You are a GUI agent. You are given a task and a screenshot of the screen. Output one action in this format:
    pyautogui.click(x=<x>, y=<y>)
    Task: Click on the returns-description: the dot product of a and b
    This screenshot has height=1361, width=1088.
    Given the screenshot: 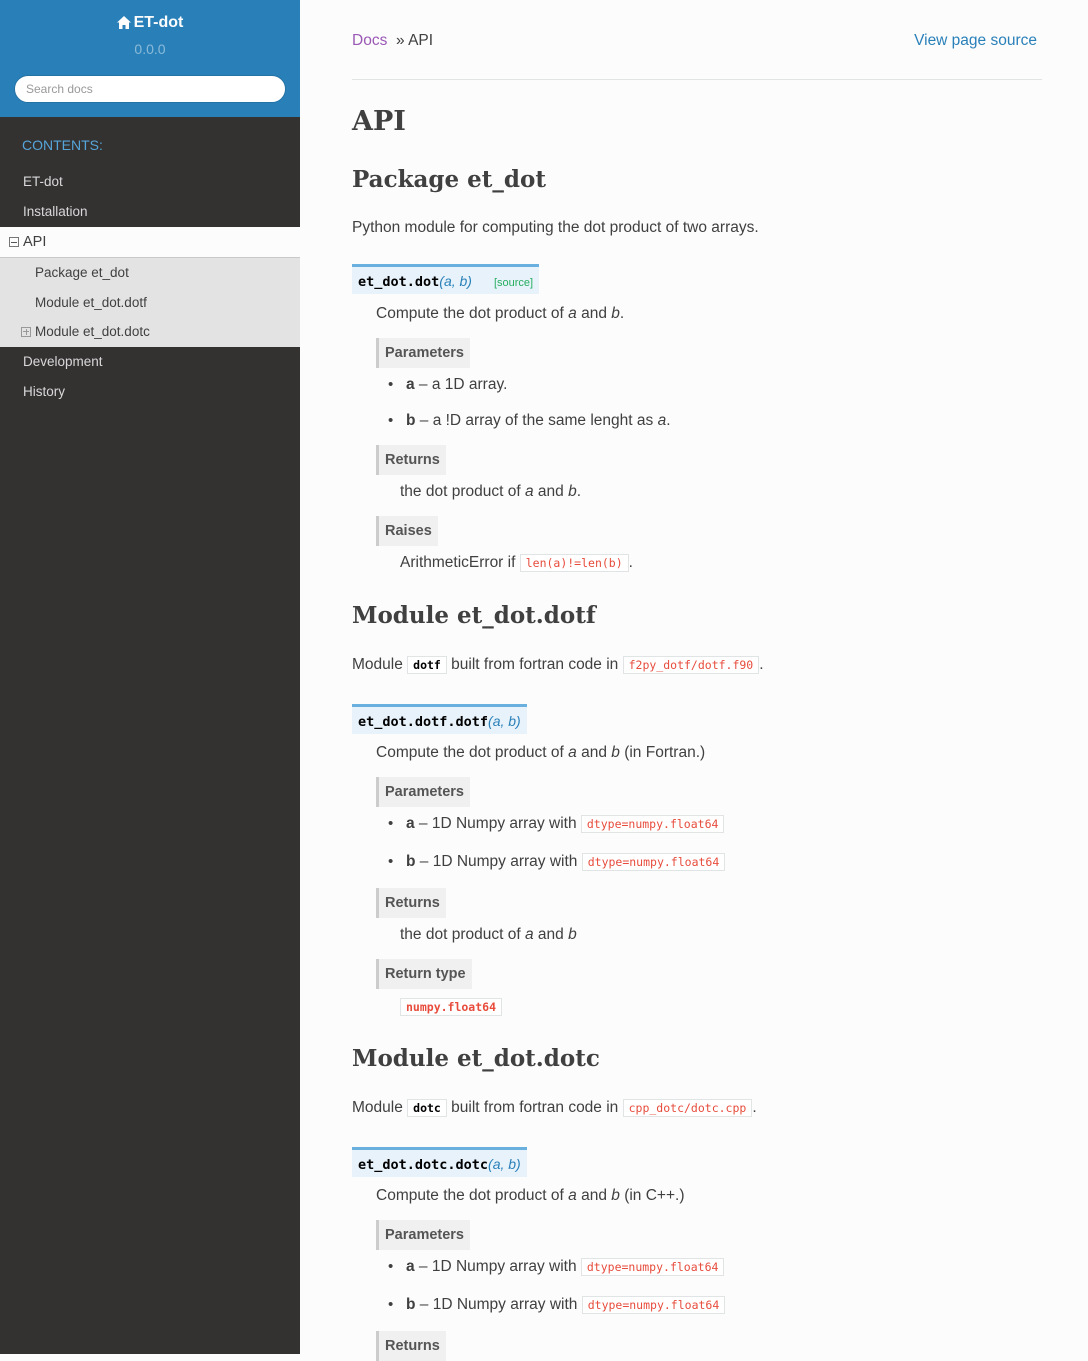 What is the action you would take?
    pyautogui.click(x=488, y=935)
    